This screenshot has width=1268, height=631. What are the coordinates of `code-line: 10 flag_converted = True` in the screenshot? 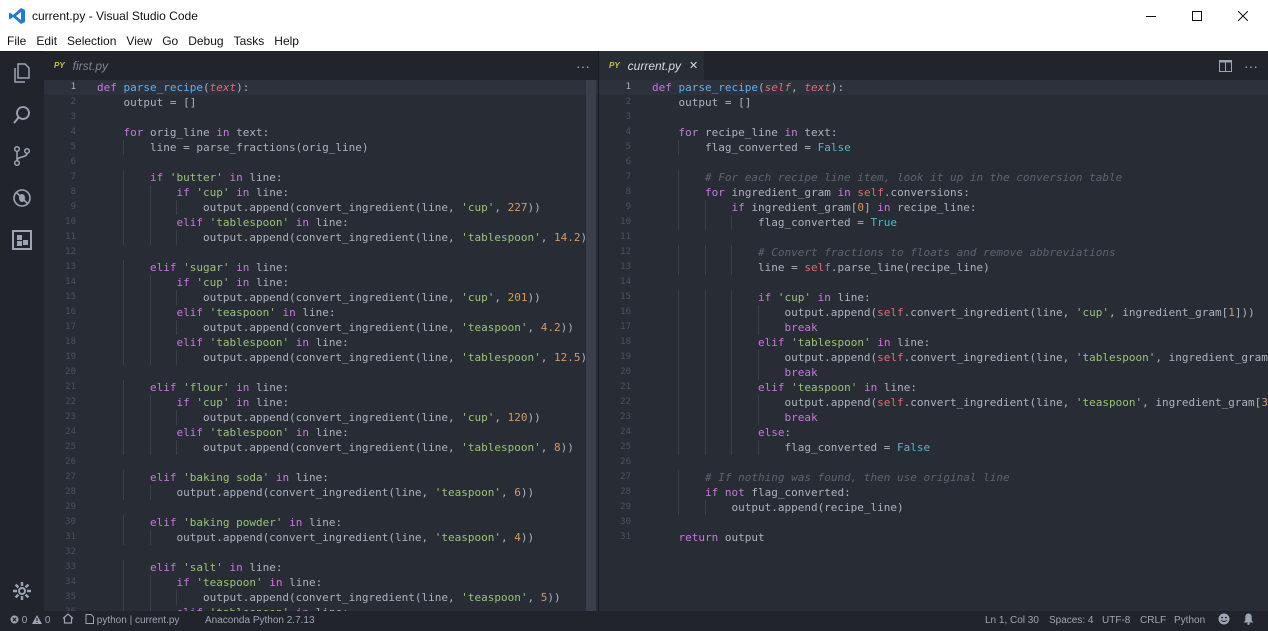 It's located at (933, 222).